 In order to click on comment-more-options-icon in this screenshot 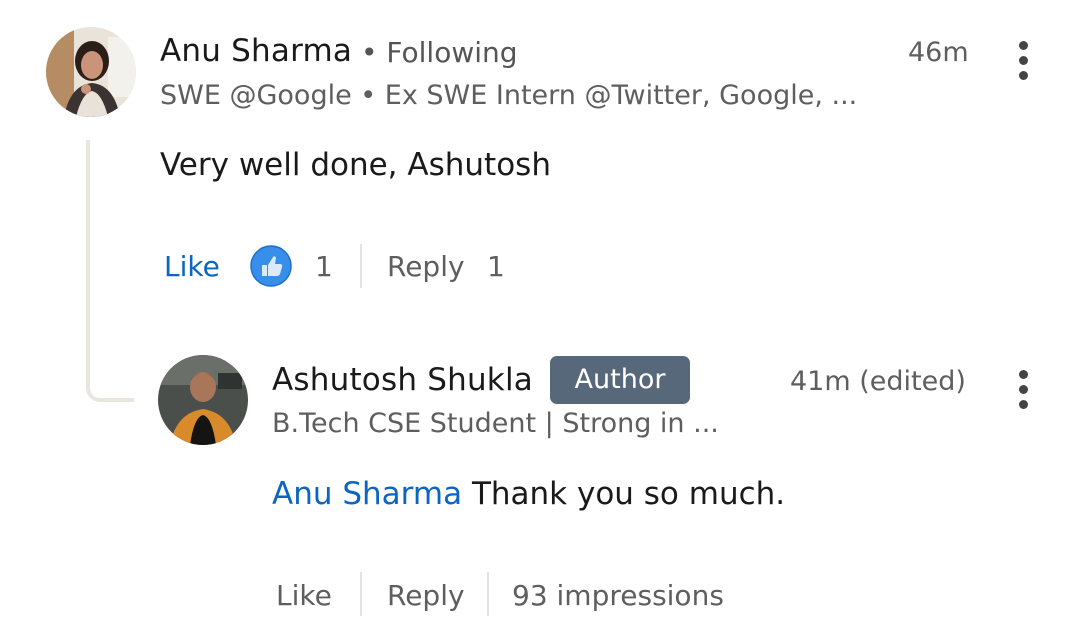, I will do `click(1023, 63)`.